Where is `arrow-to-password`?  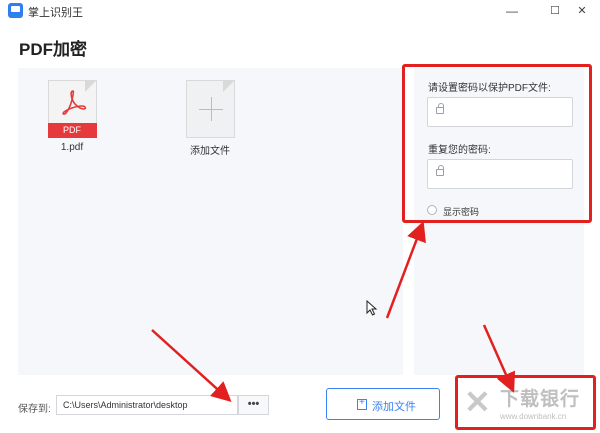
arrow-to-password is located at coordinates (405, 269).